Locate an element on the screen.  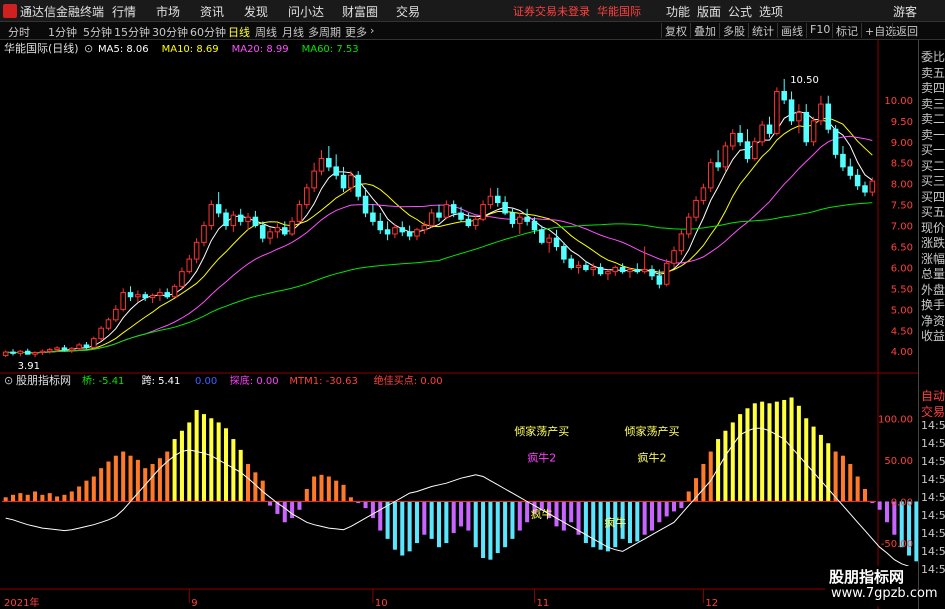
indicator-annotation: 疯牛 is located at coordinates (615, 522).